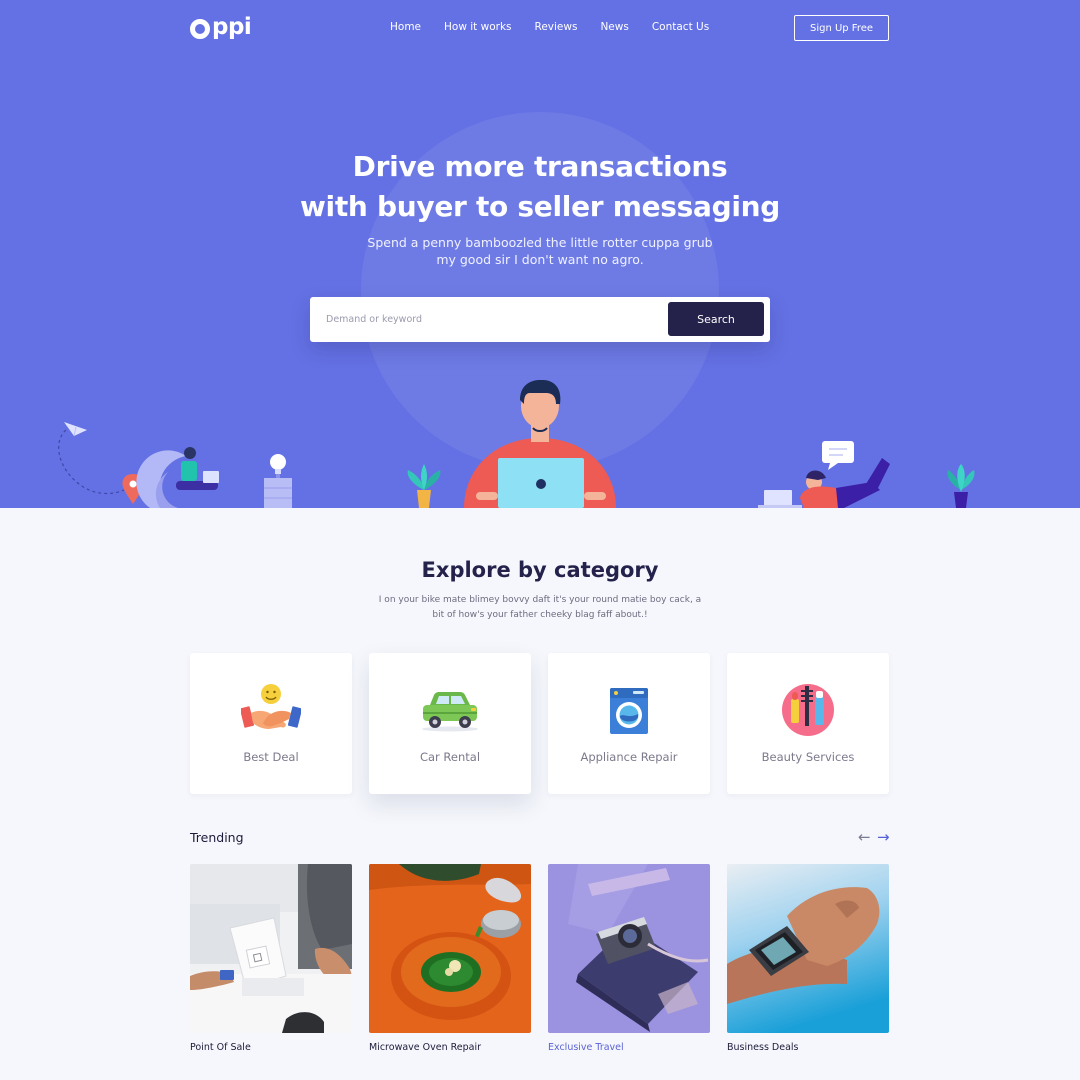 This screenshot has width=1080, height=1080. I want to click on sign-up-button: Sign Up Free, so click(841, 28).